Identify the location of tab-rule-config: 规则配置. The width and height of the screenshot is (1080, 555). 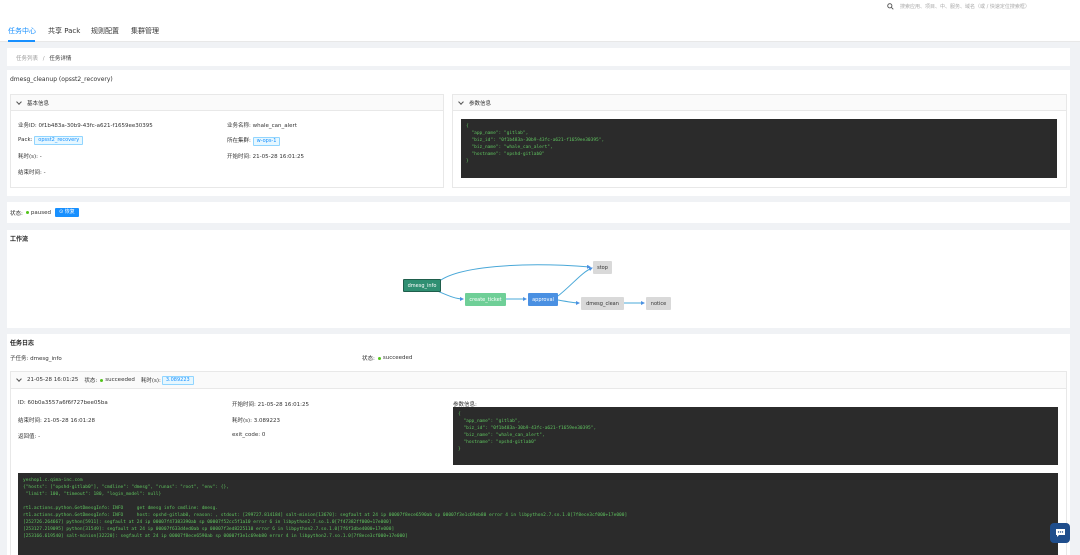
(105, 31).